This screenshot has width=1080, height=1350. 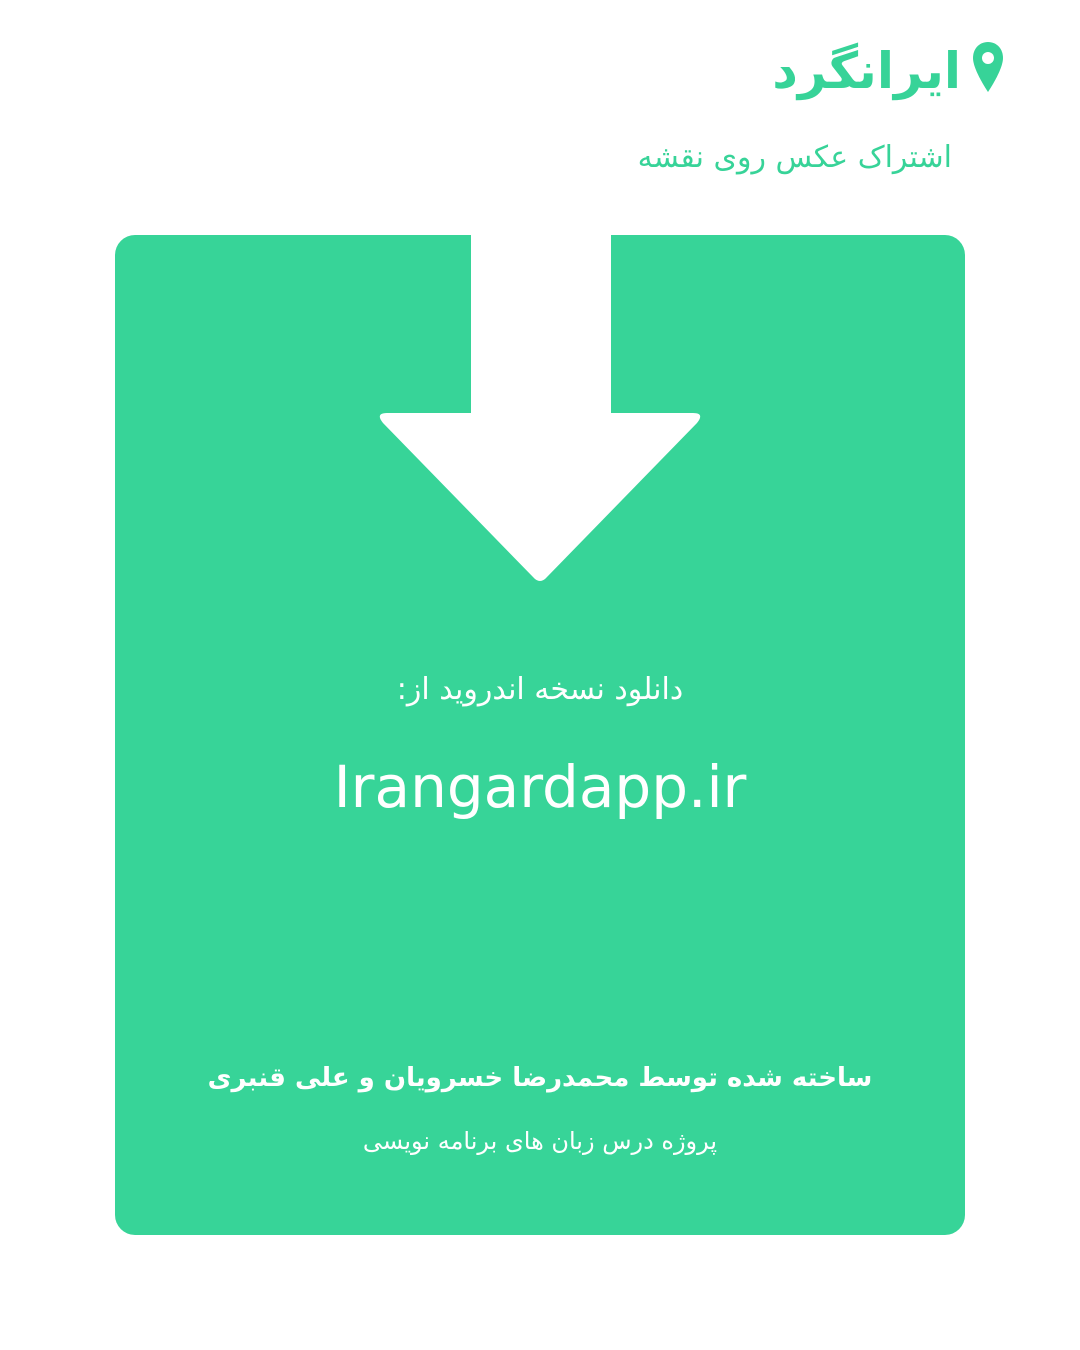 What do you see at coordinates (540, 689) in the screenshot?
I see `download-label: دانلود نسخه اندروید از:` at bounding box center [540, 689].